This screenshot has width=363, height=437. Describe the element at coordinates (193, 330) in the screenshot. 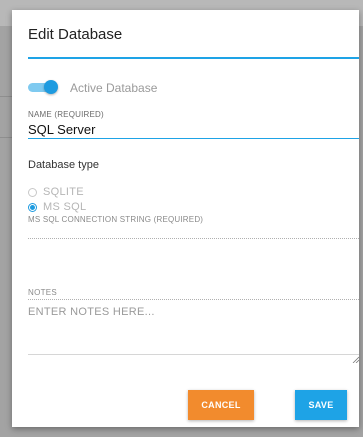

I see `notes-textarea` at that location.